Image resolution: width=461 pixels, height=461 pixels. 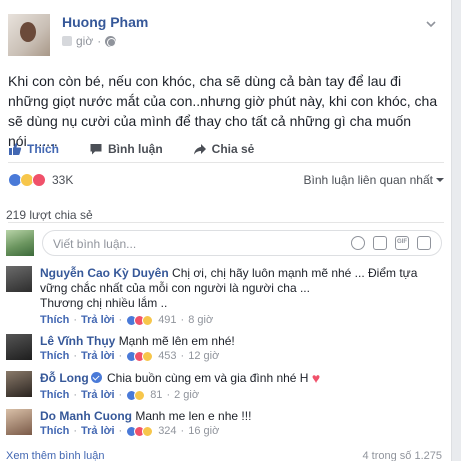 What do you see at coordinates (167, 356) in the screenshot?
I see `comment-reaction-count: 453` at bounding box center [167, 356].